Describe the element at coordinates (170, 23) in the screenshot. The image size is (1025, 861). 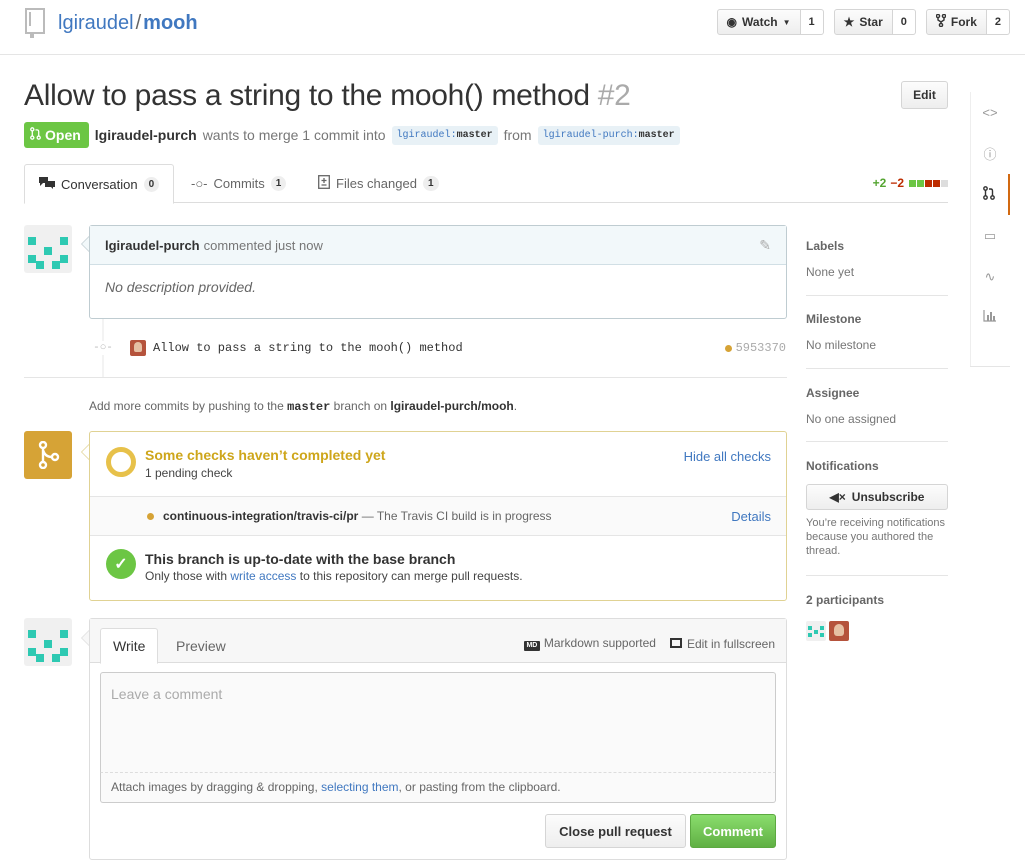
I see `repo-name-link: mooh` at that location.